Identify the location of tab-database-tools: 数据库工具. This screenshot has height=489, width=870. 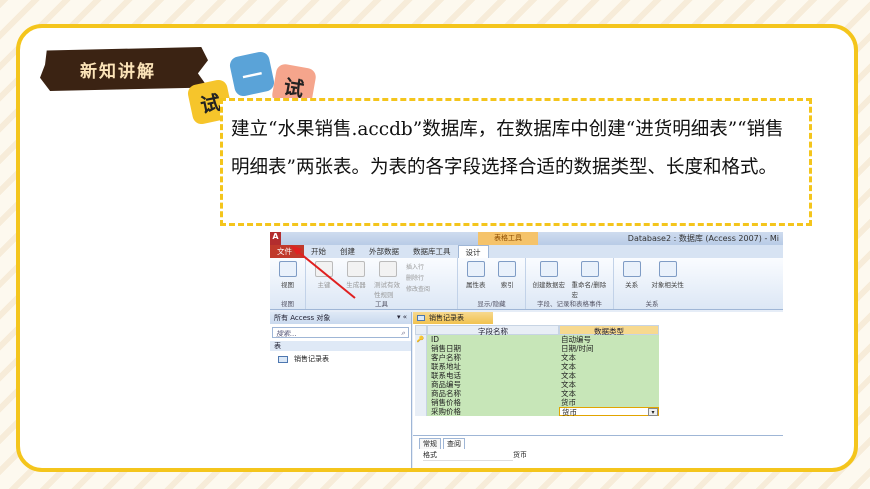
(432, 251).